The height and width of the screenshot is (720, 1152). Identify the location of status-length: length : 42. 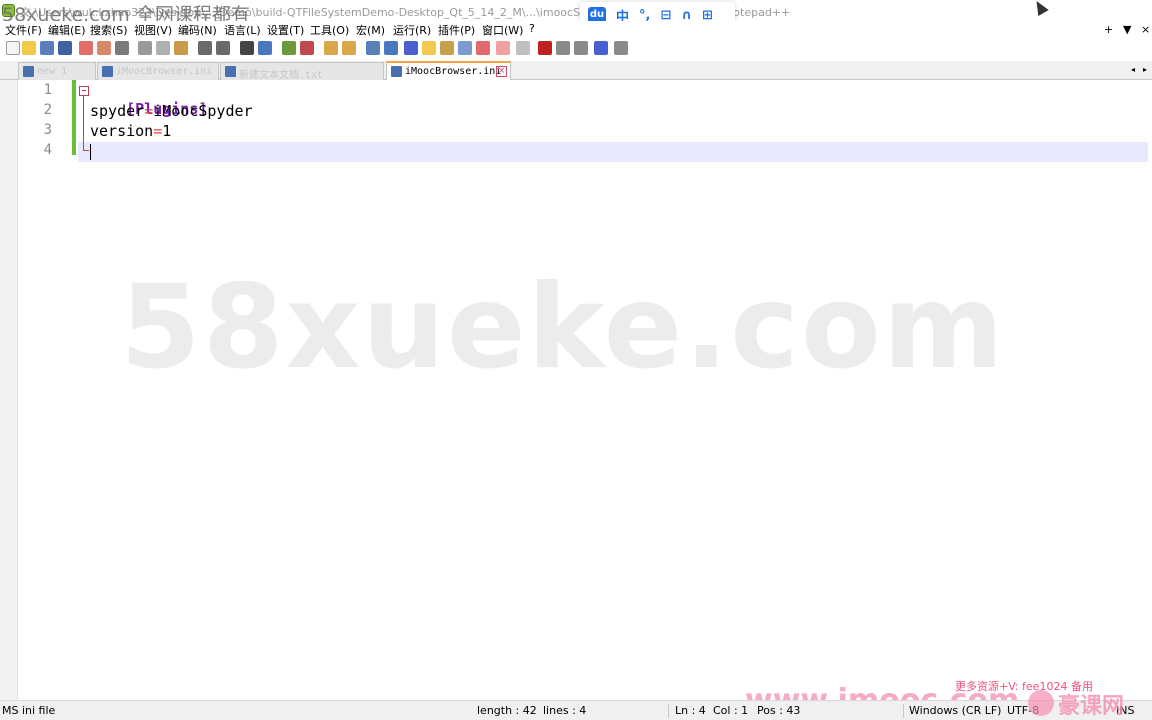
(507, 710).